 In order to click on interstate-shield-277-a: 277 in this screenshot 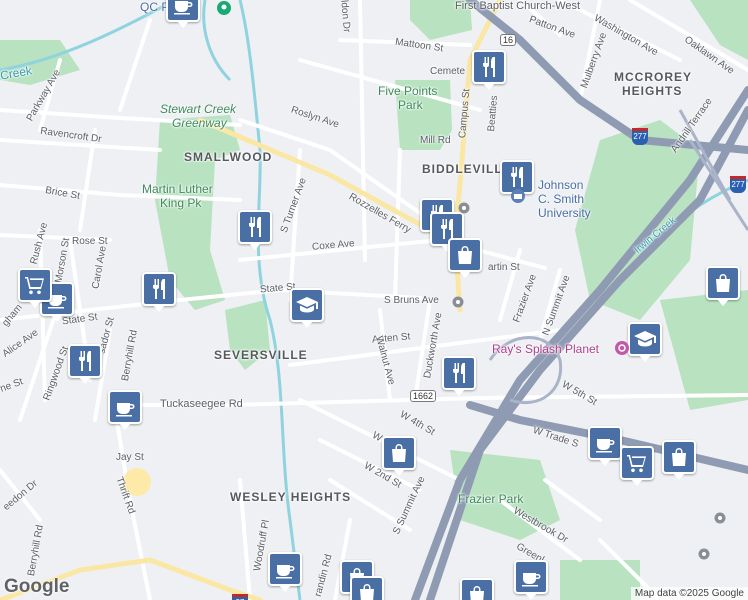, I will do `click(640, 136)`.